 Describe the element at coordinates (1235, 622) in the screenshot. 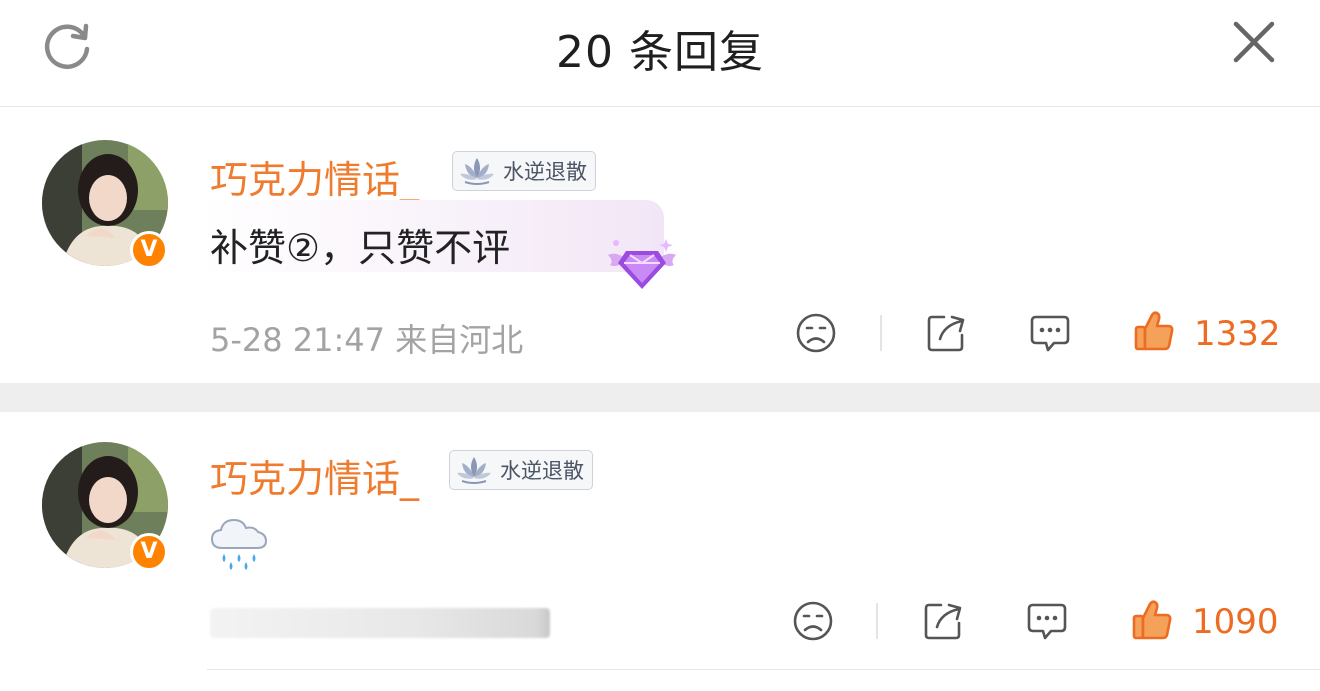

I see `like-count: 1090` at that location.